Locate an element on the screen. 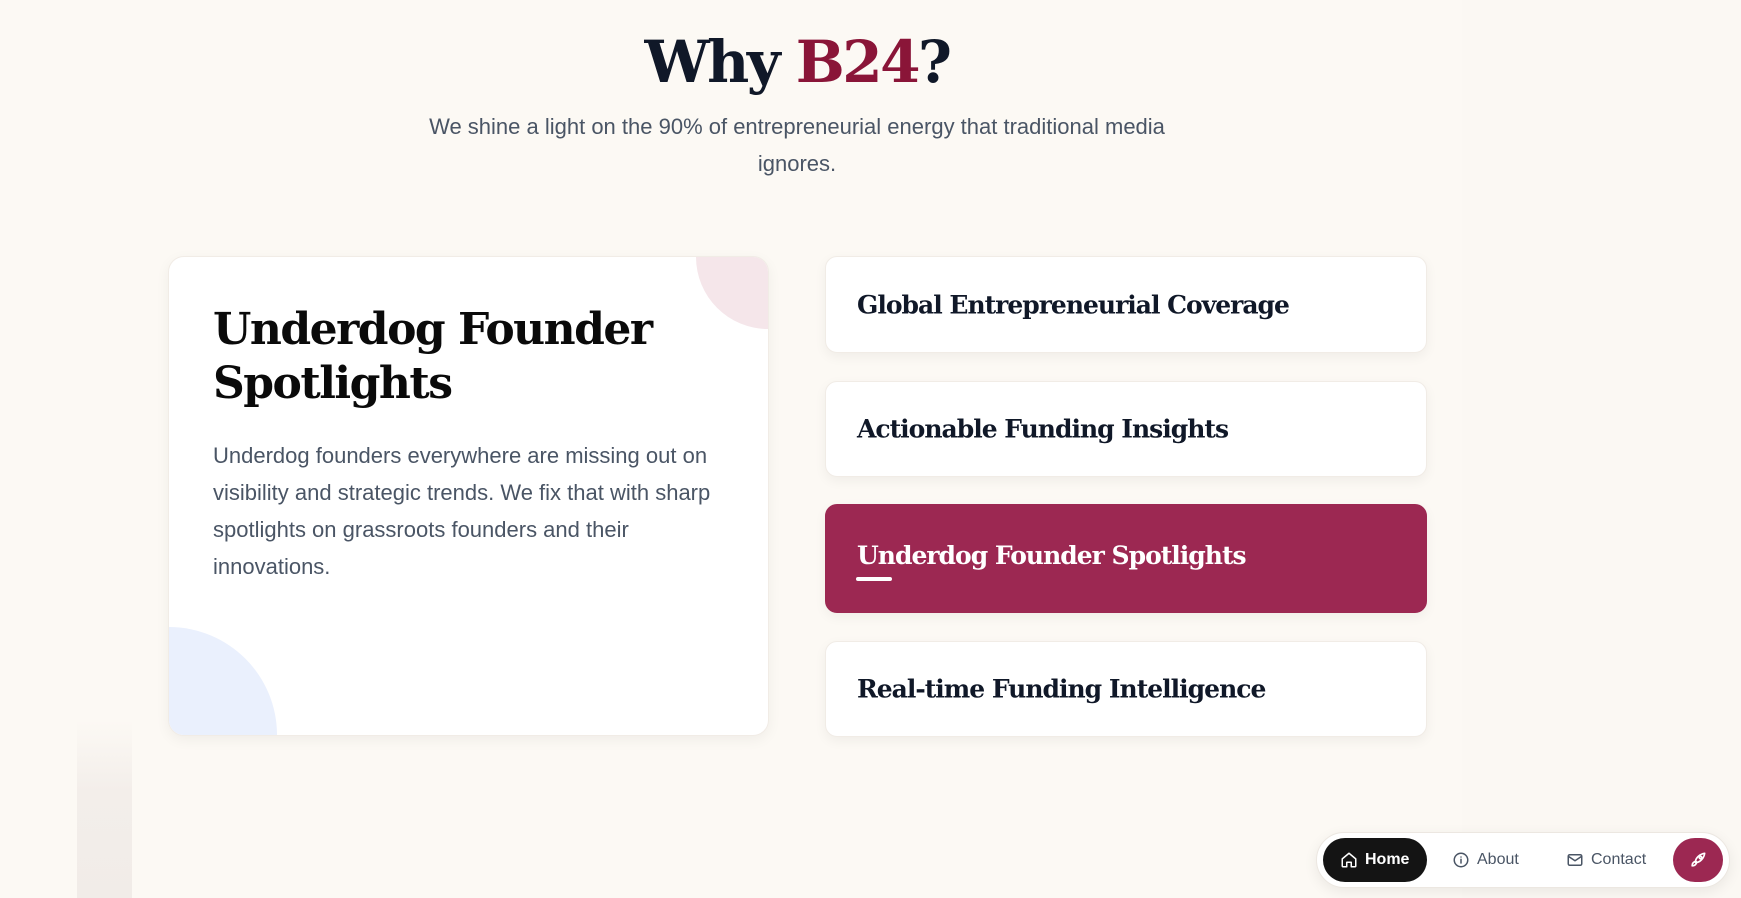 The width and height of the screenshot is (1741, 898). active-tab-underline is located at coordinates (874, 579).